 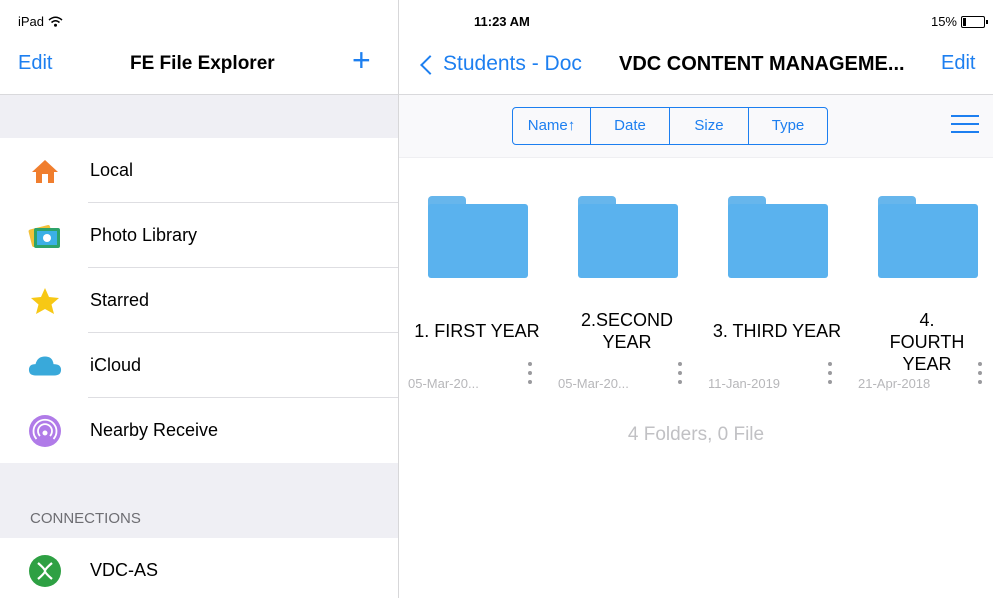 What do you see at coordinates (744, 383) in the screenshot?
I see `folder-date: 11-Jan-2019` at bounding box center [744, 383].